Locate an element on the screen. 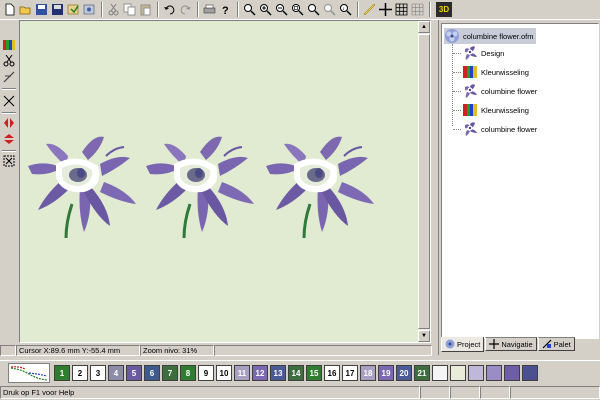  export-icon is located at coordinates (89, 10).